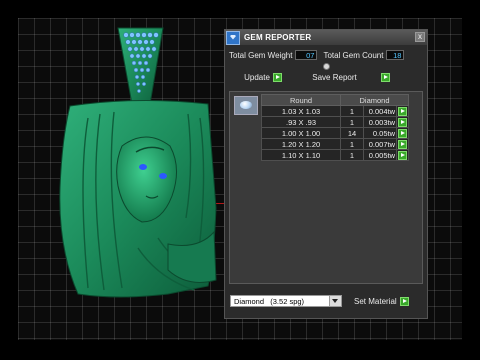 Image resolution: width=480 pixels, height=360 pixels. What do you see at coordinates (395, 55) in the screenshot?
I see `total-count-value: 18` at bounding box center [395, 55].